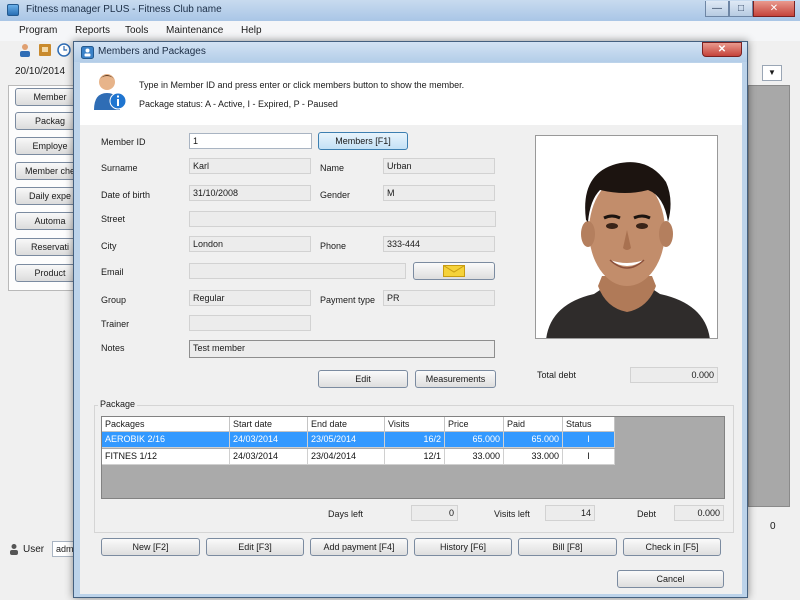 Image resolution: width=800 pixels, height=600 pixels. I want to click on measurements-button: Measurements, so click(455, 379).